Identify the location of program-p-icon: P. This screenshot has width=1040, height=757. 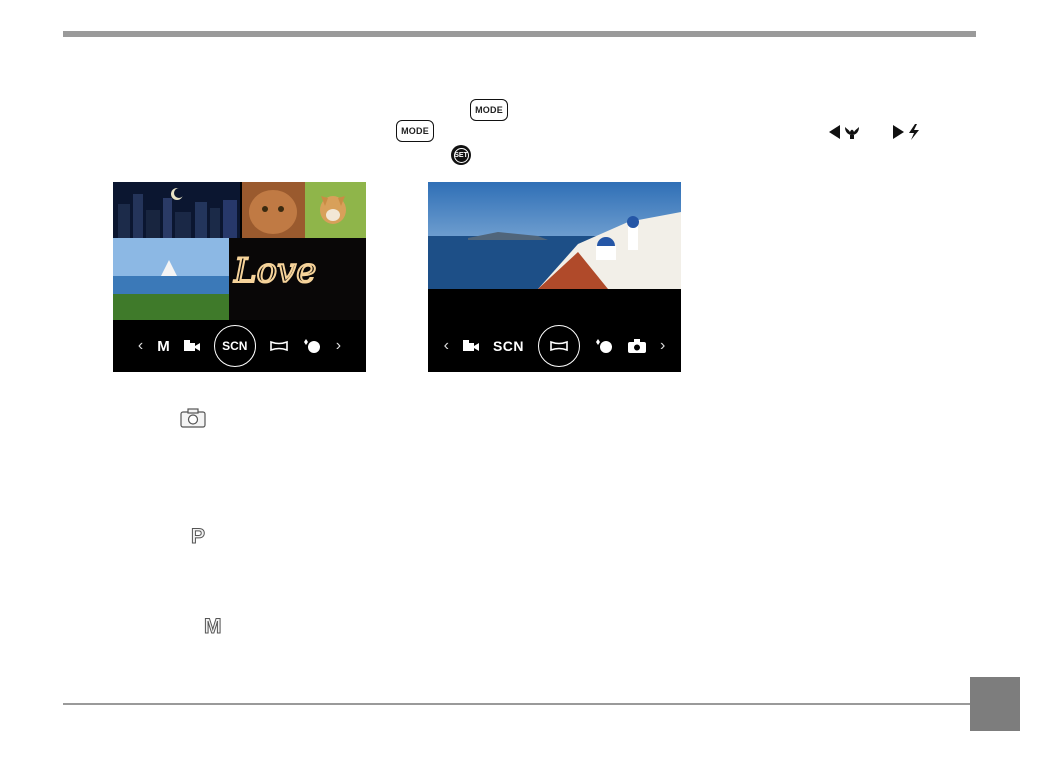
(198, 536).